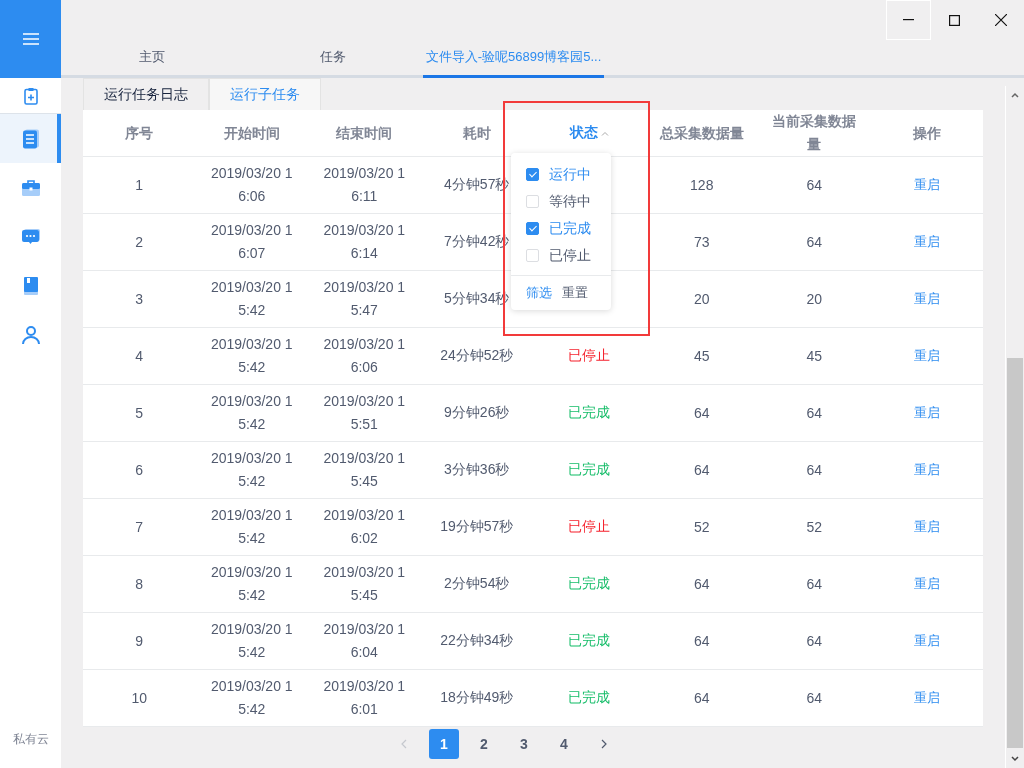 The height and width of the screenshot is (768, 1024). What do you see at coordinates (146, 94) in the screenshot?
I see `sub-tab: 运行任务日志` at bounding box center [146, 94].